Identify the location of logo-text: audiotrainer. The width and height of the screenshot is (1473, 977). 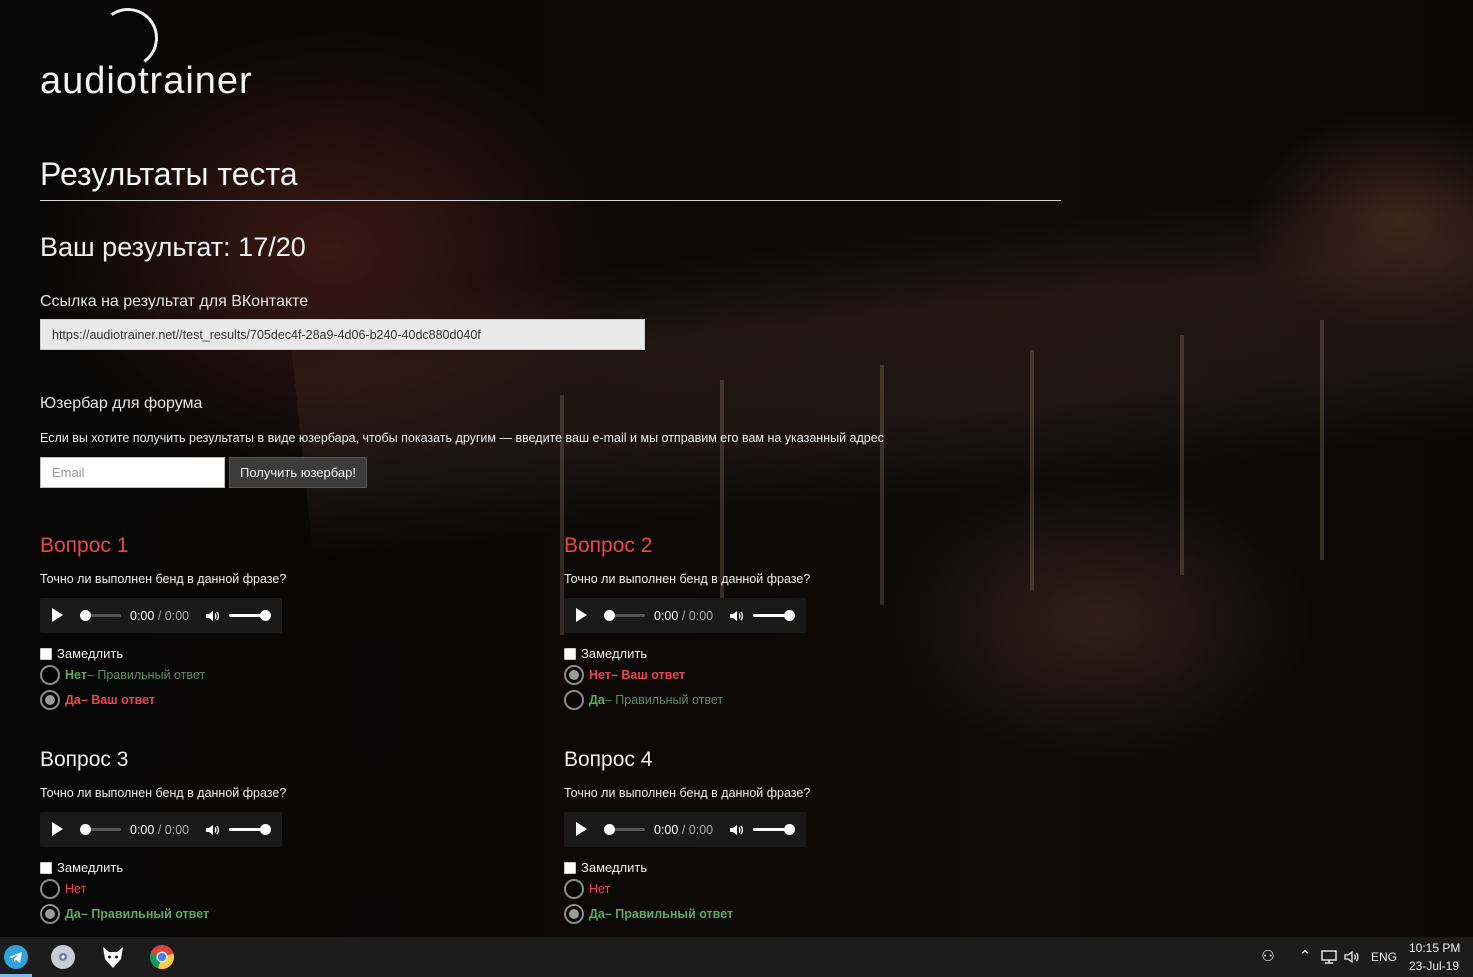
(146, 81).